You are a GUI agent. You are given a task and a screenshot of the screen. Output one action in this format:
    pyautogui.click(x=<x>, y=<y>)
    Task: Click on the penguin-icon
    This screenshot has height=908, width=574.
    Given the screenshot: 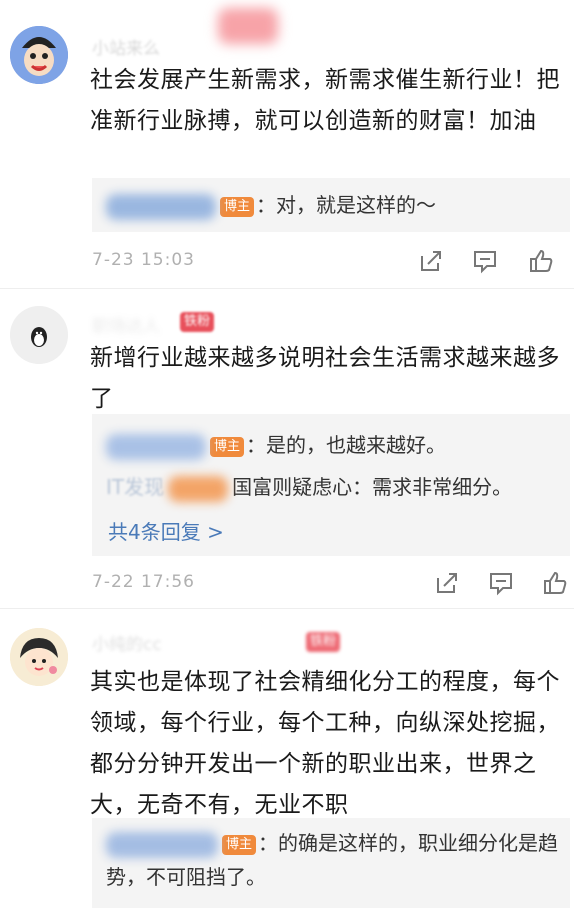 What is the action you would take?
    pyautogui.click(x=39, y=335)
    